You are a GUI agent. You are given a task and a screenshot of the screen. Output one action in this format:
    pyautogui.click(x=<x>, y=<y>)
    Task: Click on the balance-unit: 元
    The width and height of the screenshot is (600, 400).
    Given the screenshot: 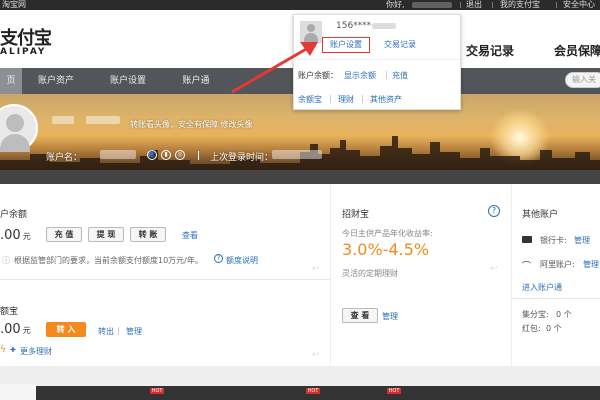 What is the action you would take?
    pyautogui.click(x=26, y=236)
    